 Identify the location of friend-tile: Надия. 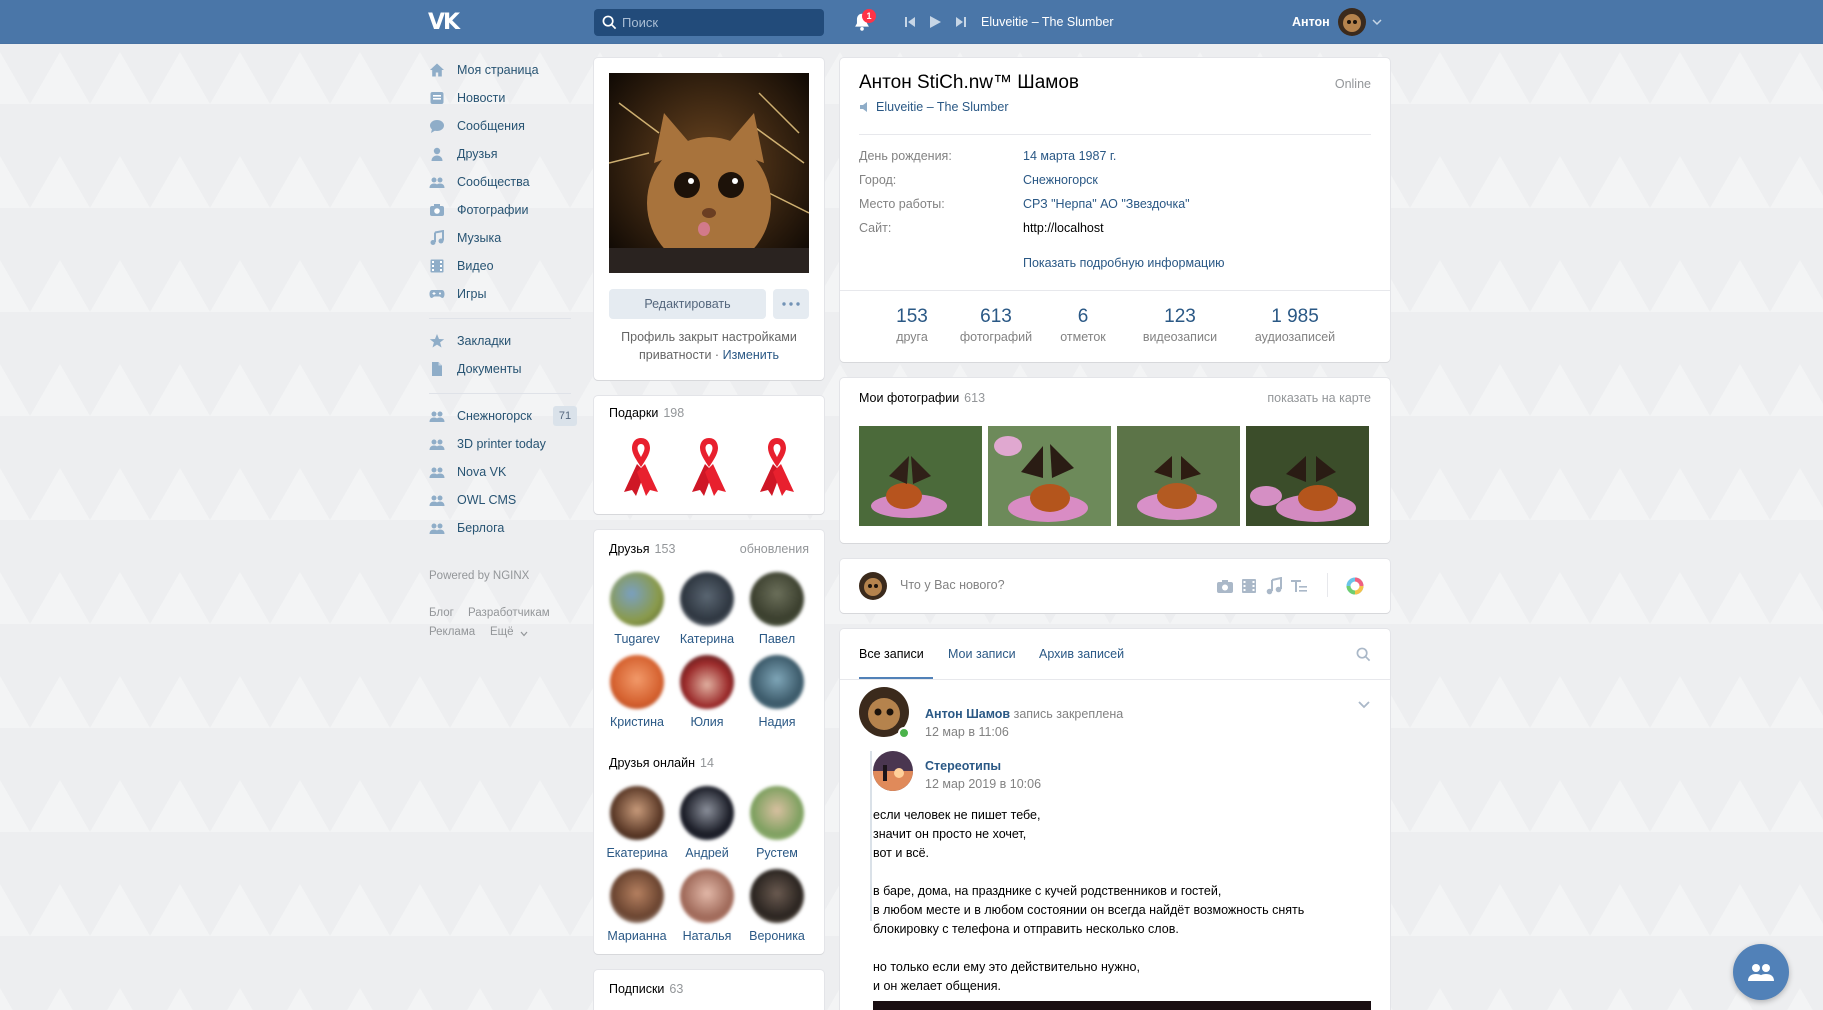
(777, 692).